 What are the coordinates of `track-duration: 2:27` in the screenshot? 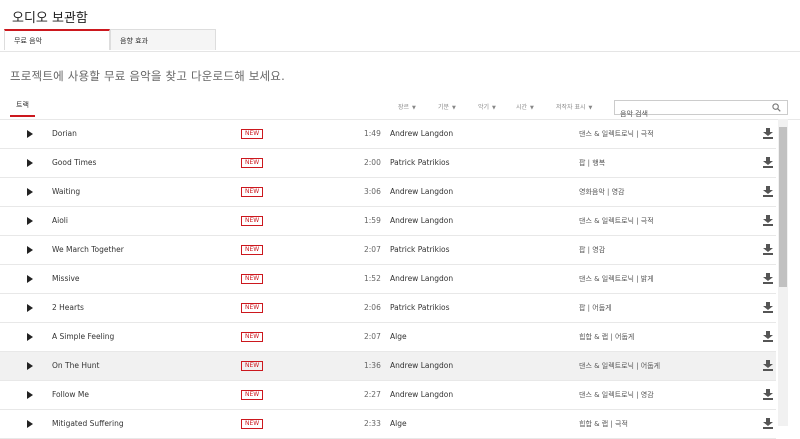 It's located at (372, 394).